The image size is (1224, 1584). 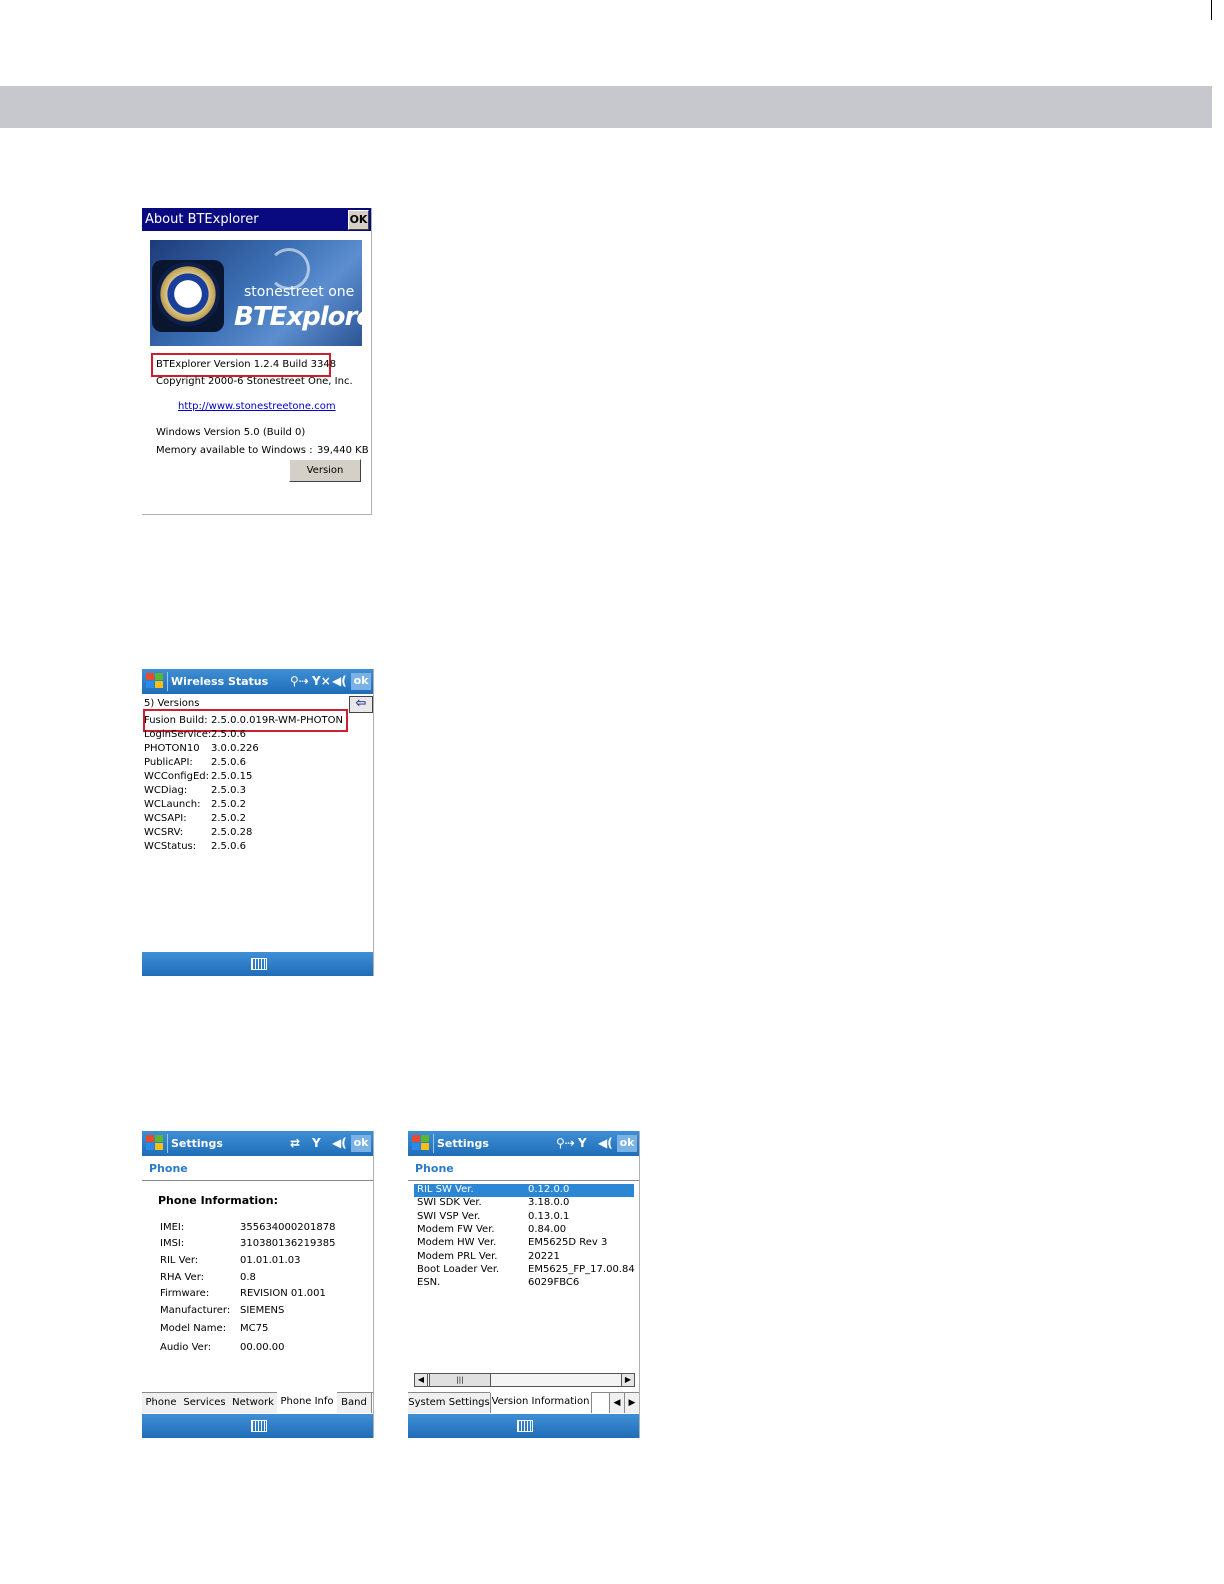 What do you see at coordinates (524, 1257) in the screenshot?
I see `version-row: Modem PRL Ver. 20221` at bounding box center [524, 1257].